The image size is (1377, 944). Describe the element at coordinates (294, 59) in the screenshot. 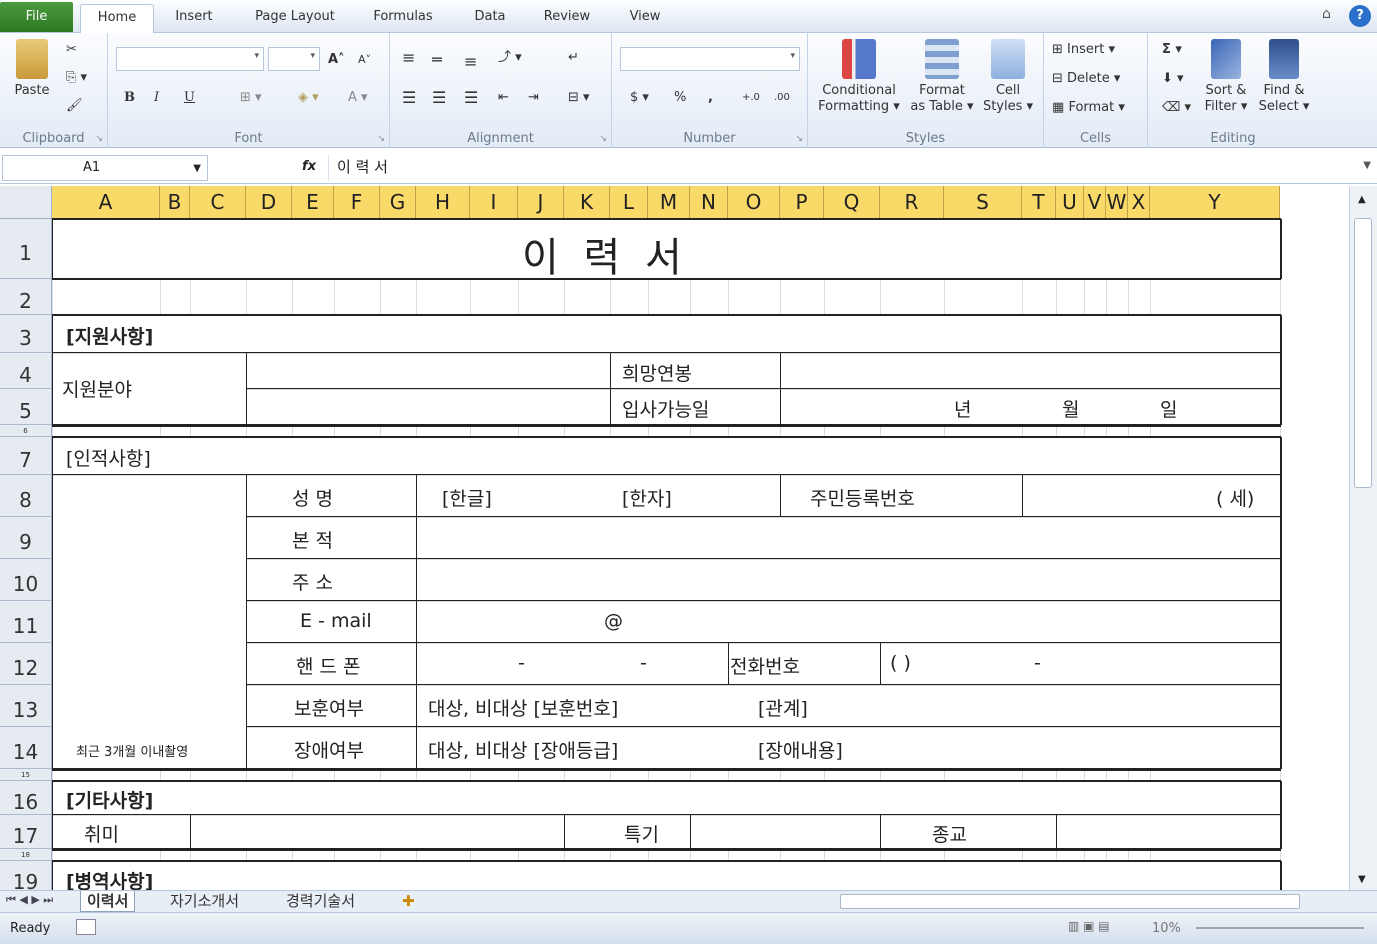

I see `font-size-combo: ▾` at that location.